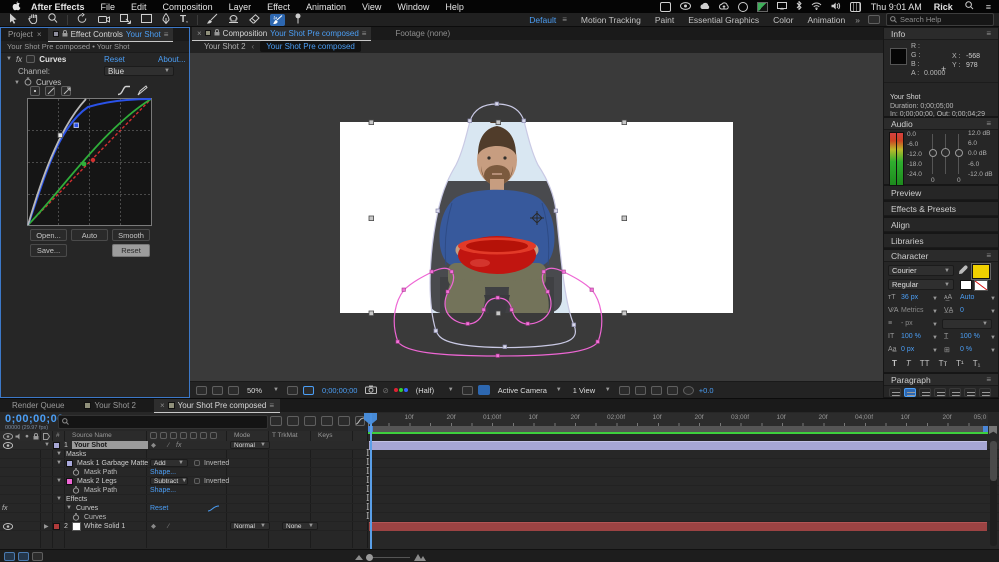 The width and height of the screenshot is (999, 562). What do you see at coordinates (911, 380) in the screenshot?
I see `paragraph-panel-title: Paragraph` at bounding box center [911, 380].